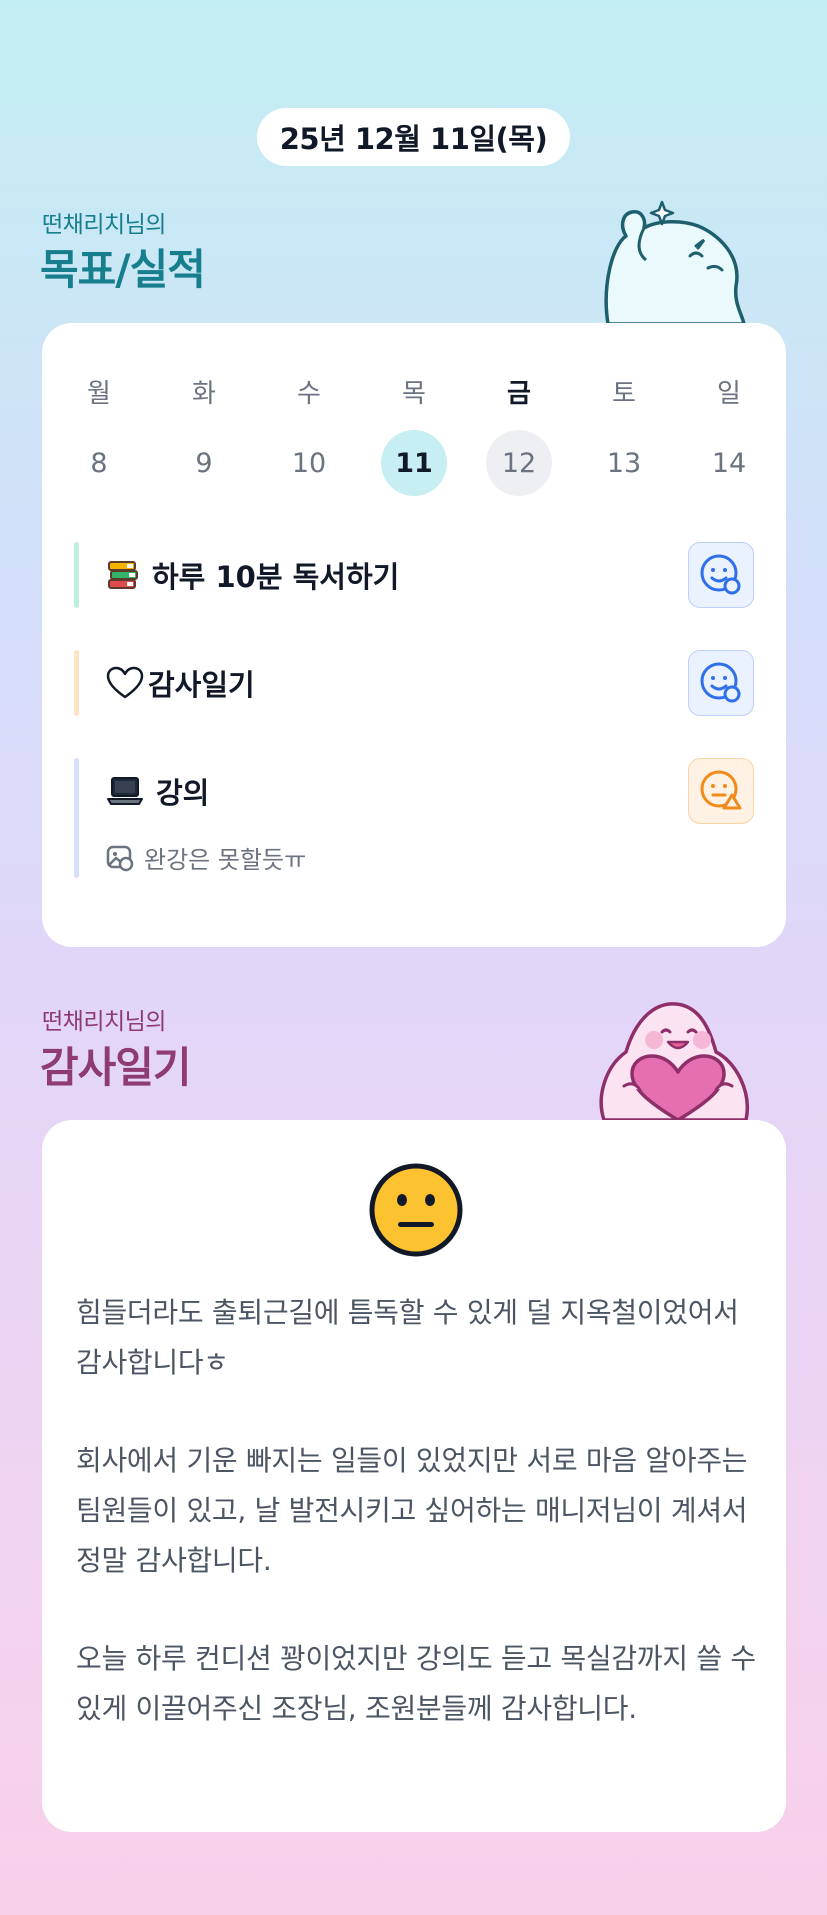  What do you see at coordinates (309, 393) in the screenshot?
I see `weekday-wed: 수` at bounding box center [309, 393].